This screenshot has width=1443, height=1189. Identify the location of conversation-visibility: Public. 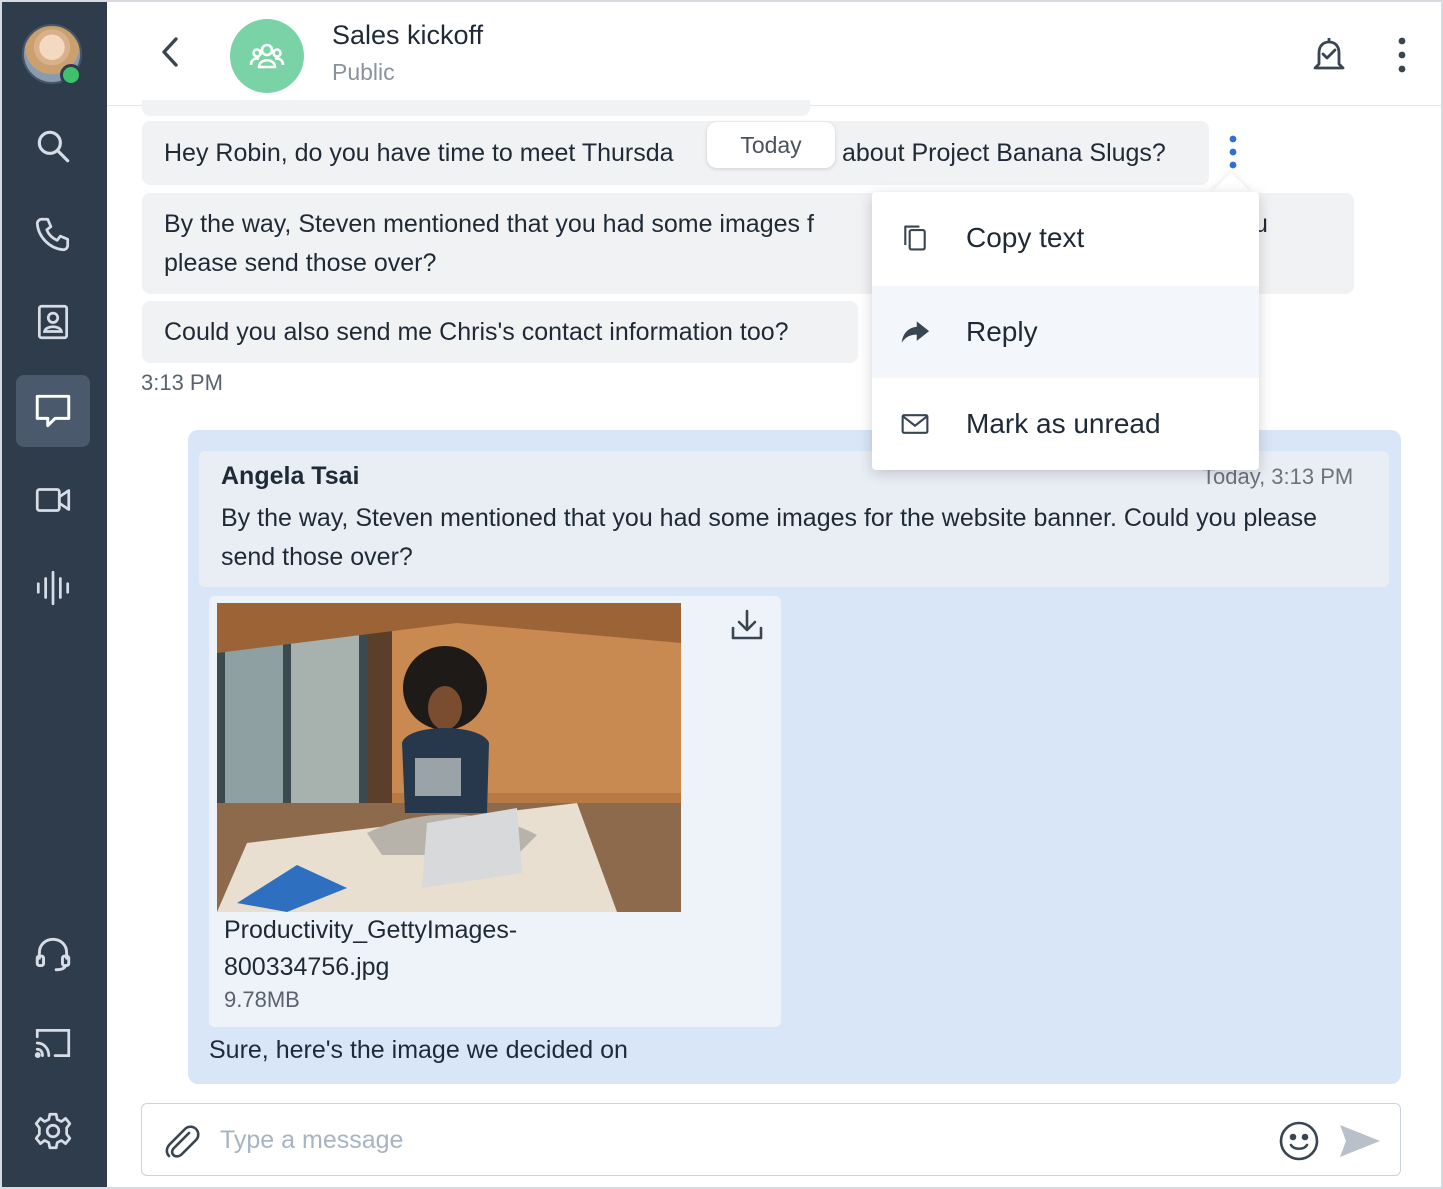
(363, 72).